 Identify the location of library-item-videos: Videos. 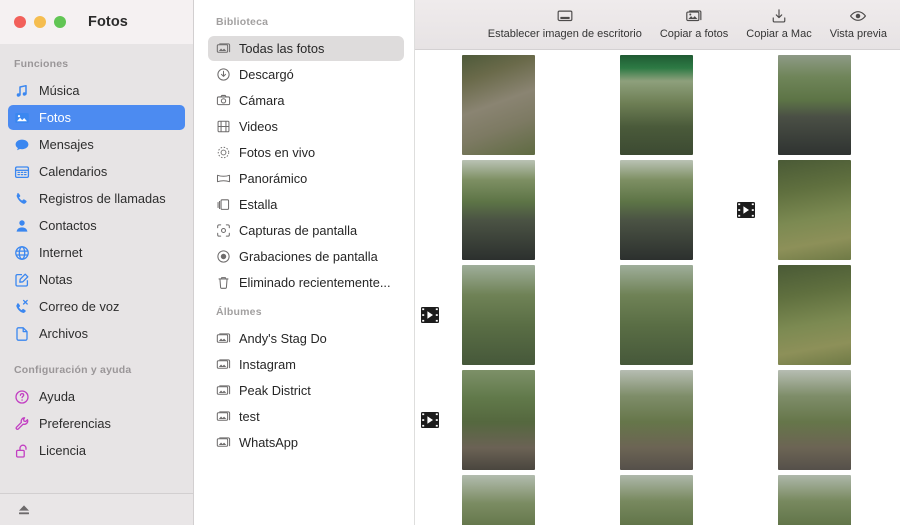
(306, 126).